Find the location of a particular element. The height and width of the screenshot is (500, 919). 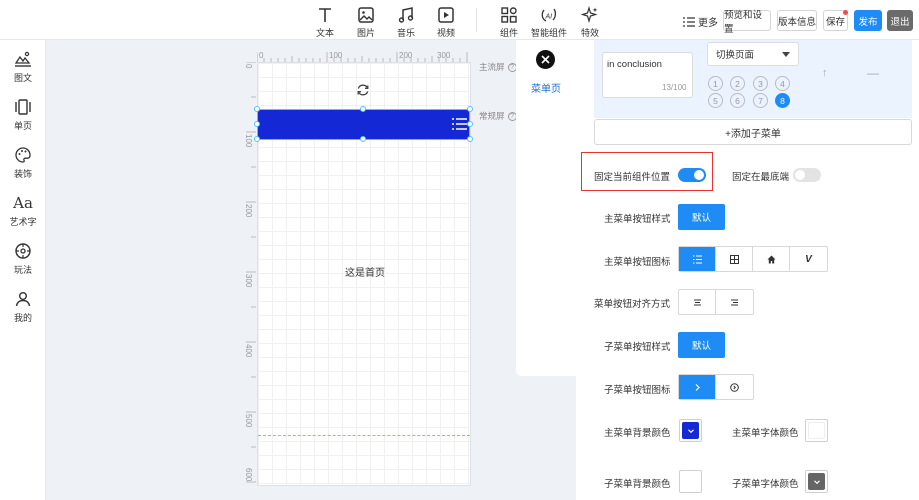

left-sidebar: 图文 单页 装饰 Aa 艺术字 玩法 我的 is located at coordinates (23, 270).